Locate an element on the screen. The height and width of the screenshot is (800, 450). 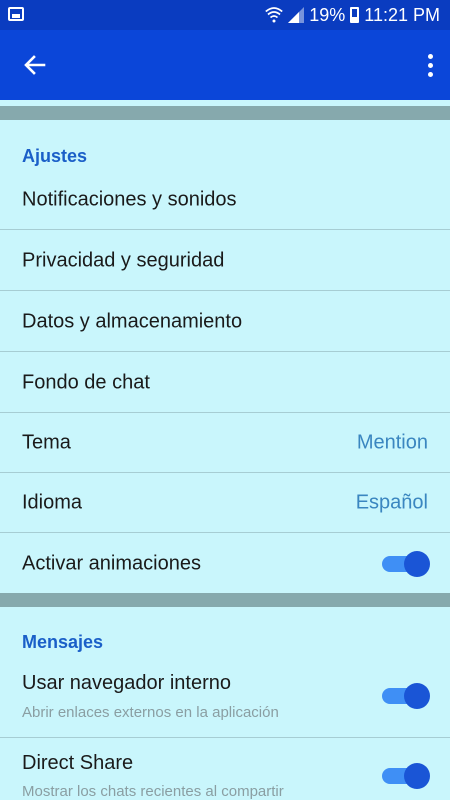
settings-item-data-storage: Datos y almacenamiento is located at coordinates (225, 322).